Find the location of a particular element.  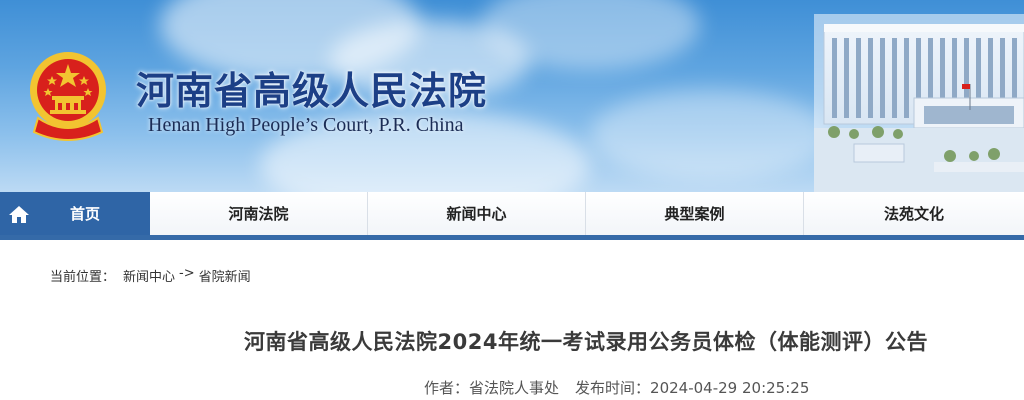

site-title-cn: 河南省高级人民法院 is located at coordinates (312, 90).